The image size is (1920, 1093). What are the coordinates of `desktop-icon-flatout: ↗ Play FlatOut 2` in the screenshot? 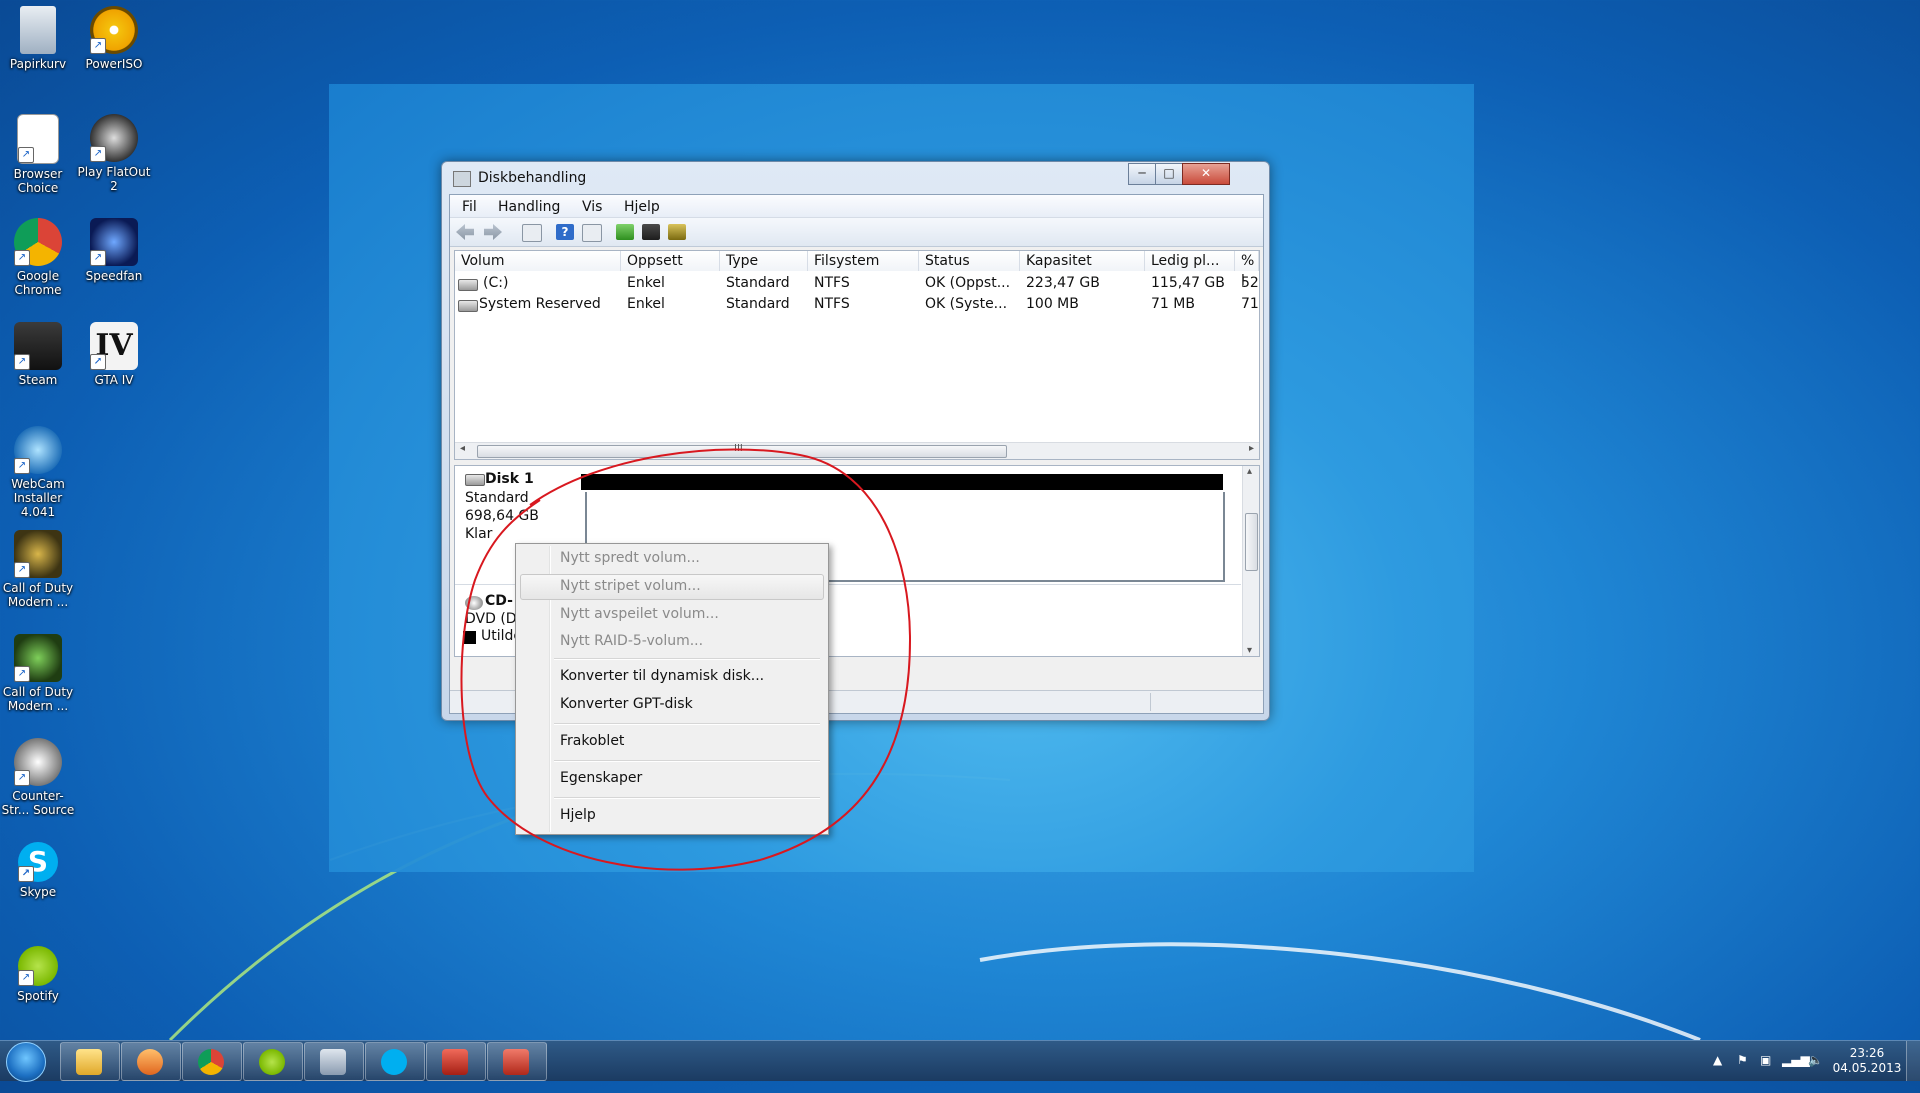 It's located at (114, 153).